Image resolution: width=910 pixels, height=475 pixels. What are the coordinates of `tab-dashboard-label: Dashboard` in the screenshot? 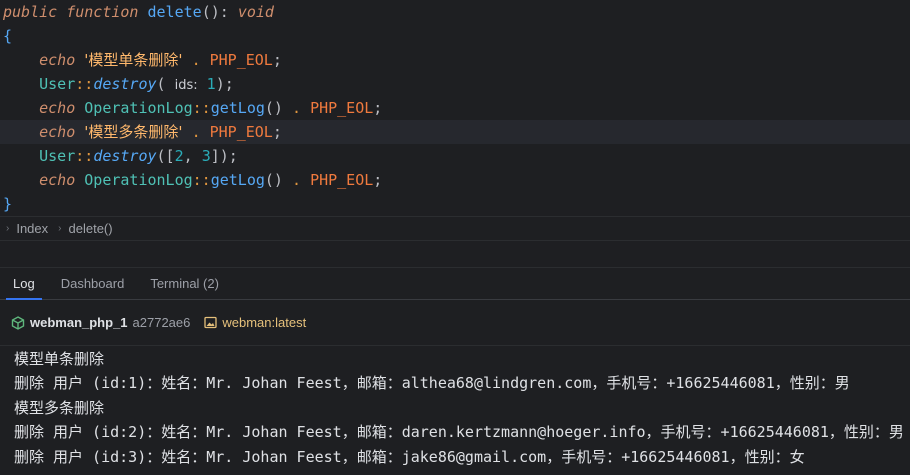 It's located at (92, 283).